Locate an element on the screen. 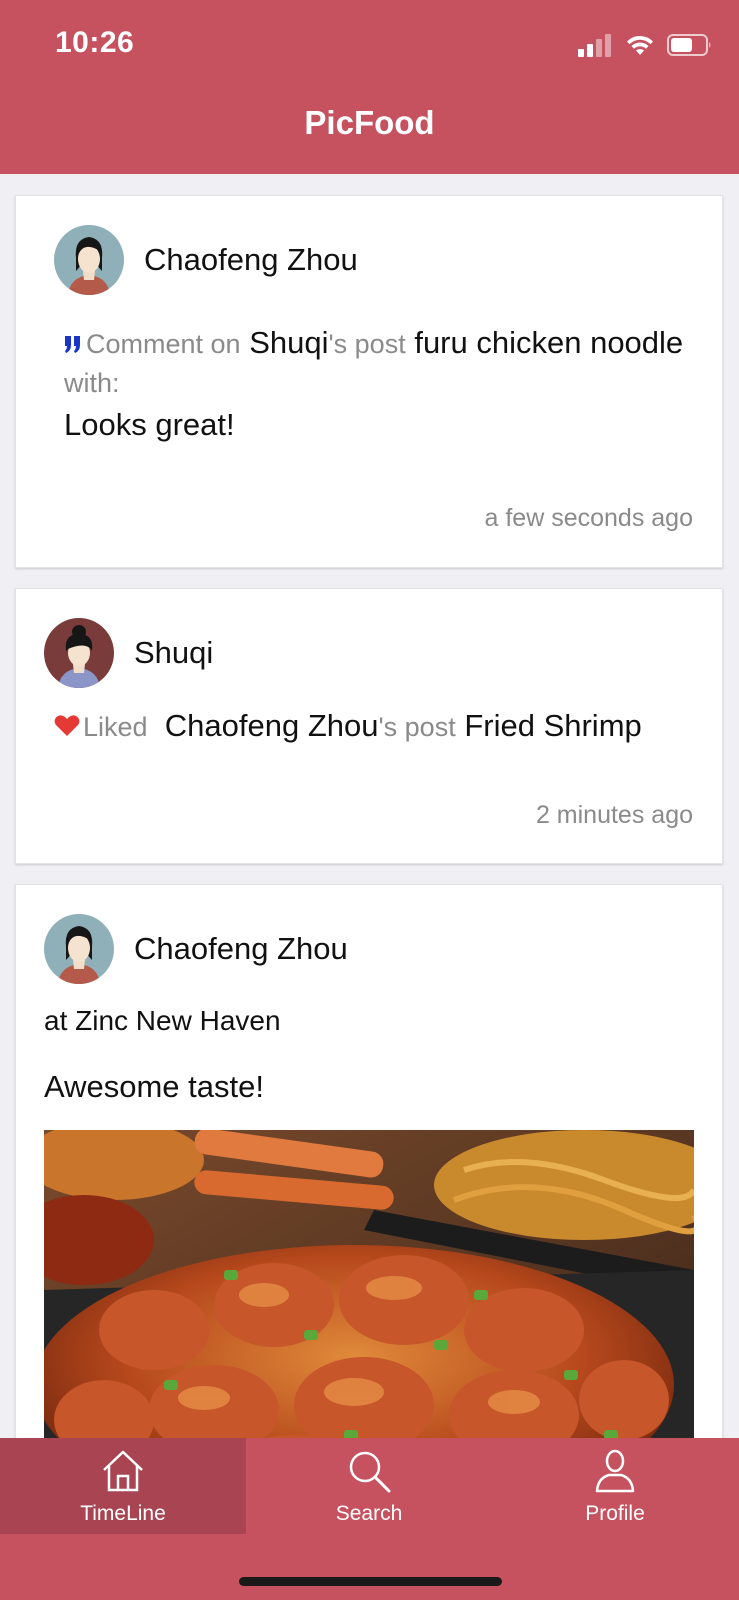 This screenshot has height=1600, width=739. status-icons is located at coordinates (645, 45).